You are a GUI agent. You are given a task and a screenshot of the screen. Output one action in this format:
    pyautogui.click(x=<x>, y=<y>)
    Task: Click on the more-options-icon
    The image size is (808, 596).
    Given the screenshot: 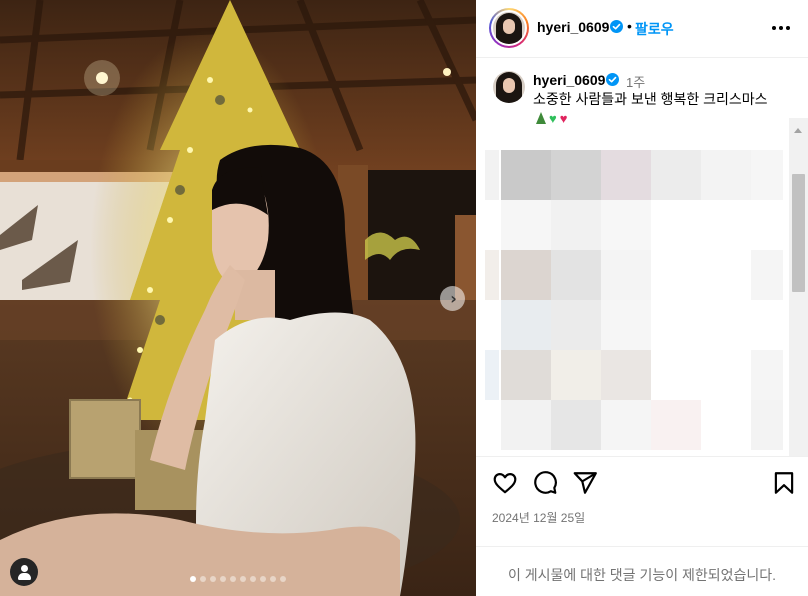 What is the action you would take?
    pyautogui.click(x=782, y=28)
    